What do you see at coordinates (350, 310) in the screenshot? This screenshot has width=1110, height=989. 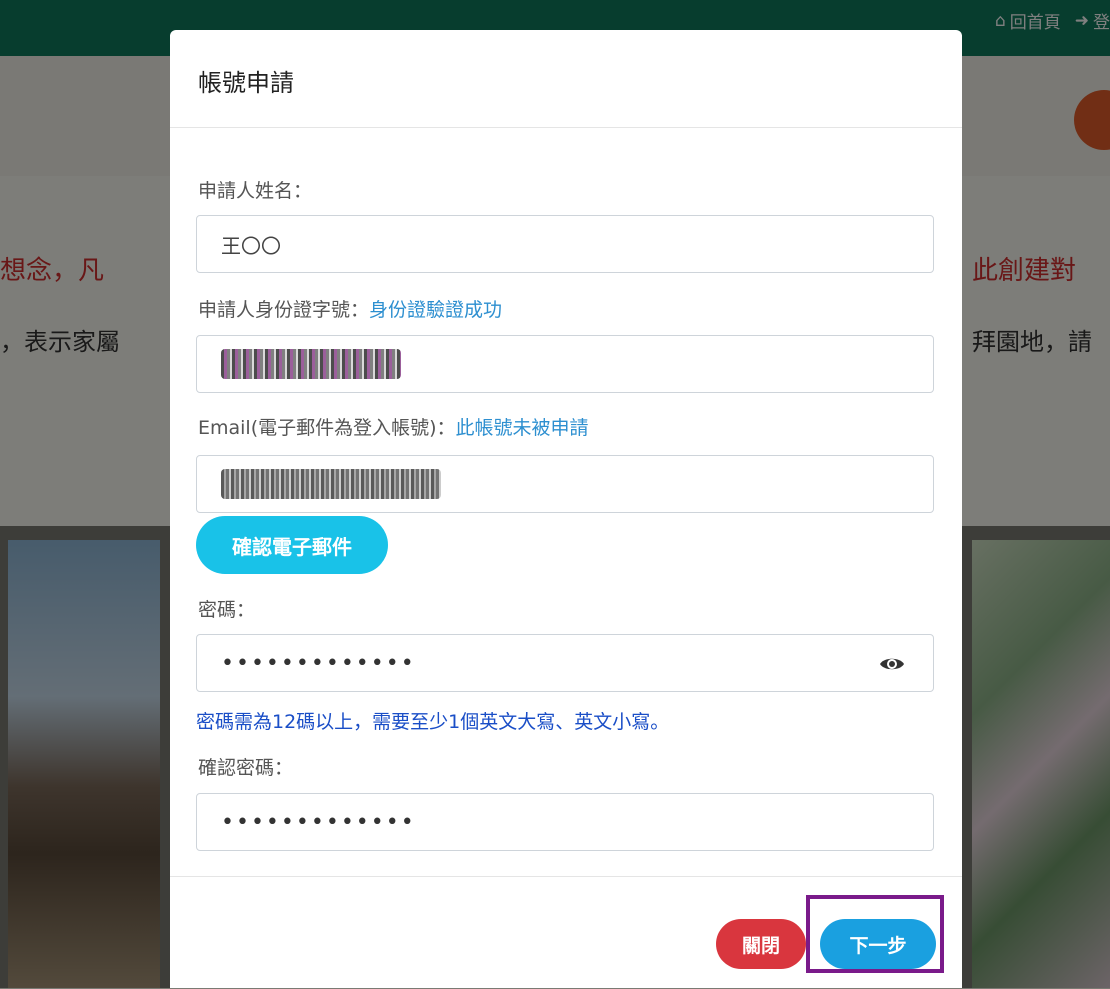 I see `id-number-label: 申請人身份證字號：身份證驗證成功` at bounding box center [350, 310].